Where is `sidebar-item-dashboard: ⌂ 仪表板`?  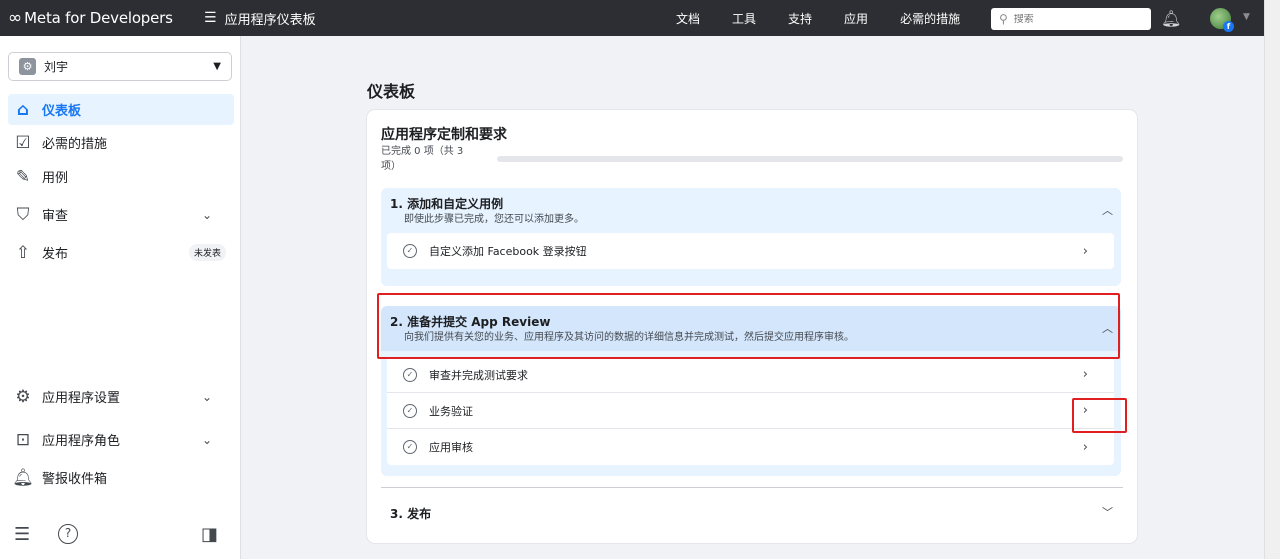
sidebar-item-dashboard: ⌂ 仪表板 is located at coordinates (121, 109).